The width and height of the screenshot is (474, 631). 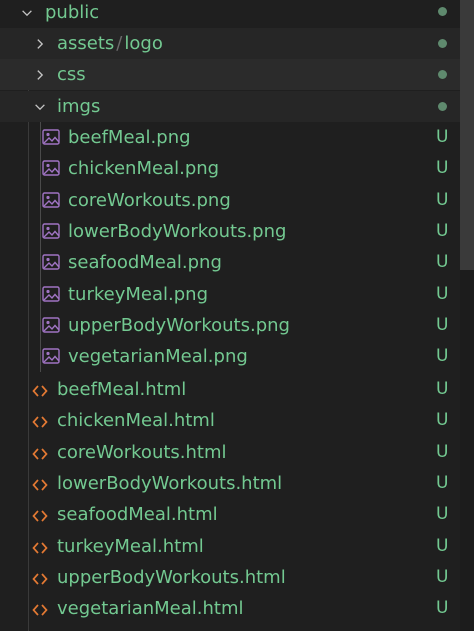 What do you see at coordinates (230, 546) in the screenshot?
I see `file-row-html: turkeyMeal.html U` at bounding box center [230, 546].